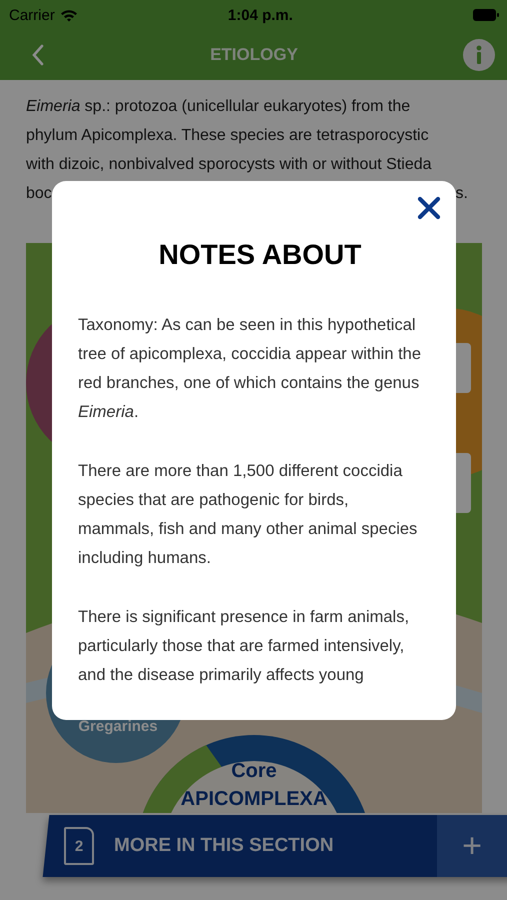 This screenshot has width=507, height=900. What do you see at coordinates (118, 726) in the screenshot?
I see `diagram-label: Gregarines` at bounding box center [118, 726].